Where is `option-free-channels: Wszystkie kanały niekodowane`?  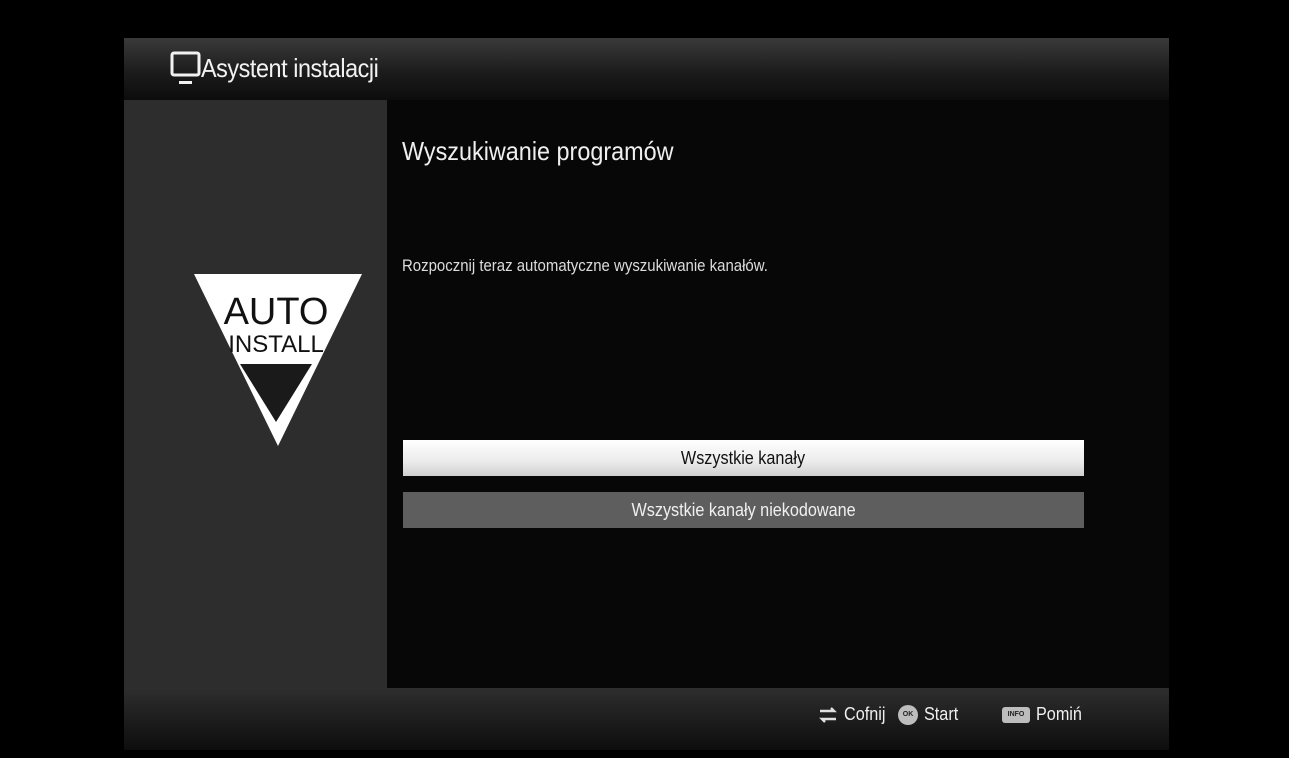 option-free-channels: Wszystkie kanały niekodowane is located at coordinates (743, 510).